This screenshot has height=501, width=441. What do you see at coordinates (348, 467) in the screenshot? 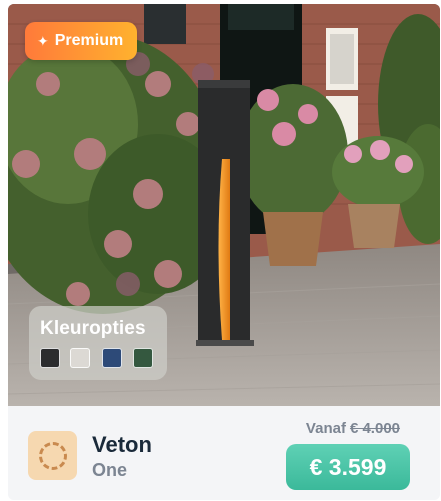
I see `price-button: € 3.599` at bounding box center [348, 467].